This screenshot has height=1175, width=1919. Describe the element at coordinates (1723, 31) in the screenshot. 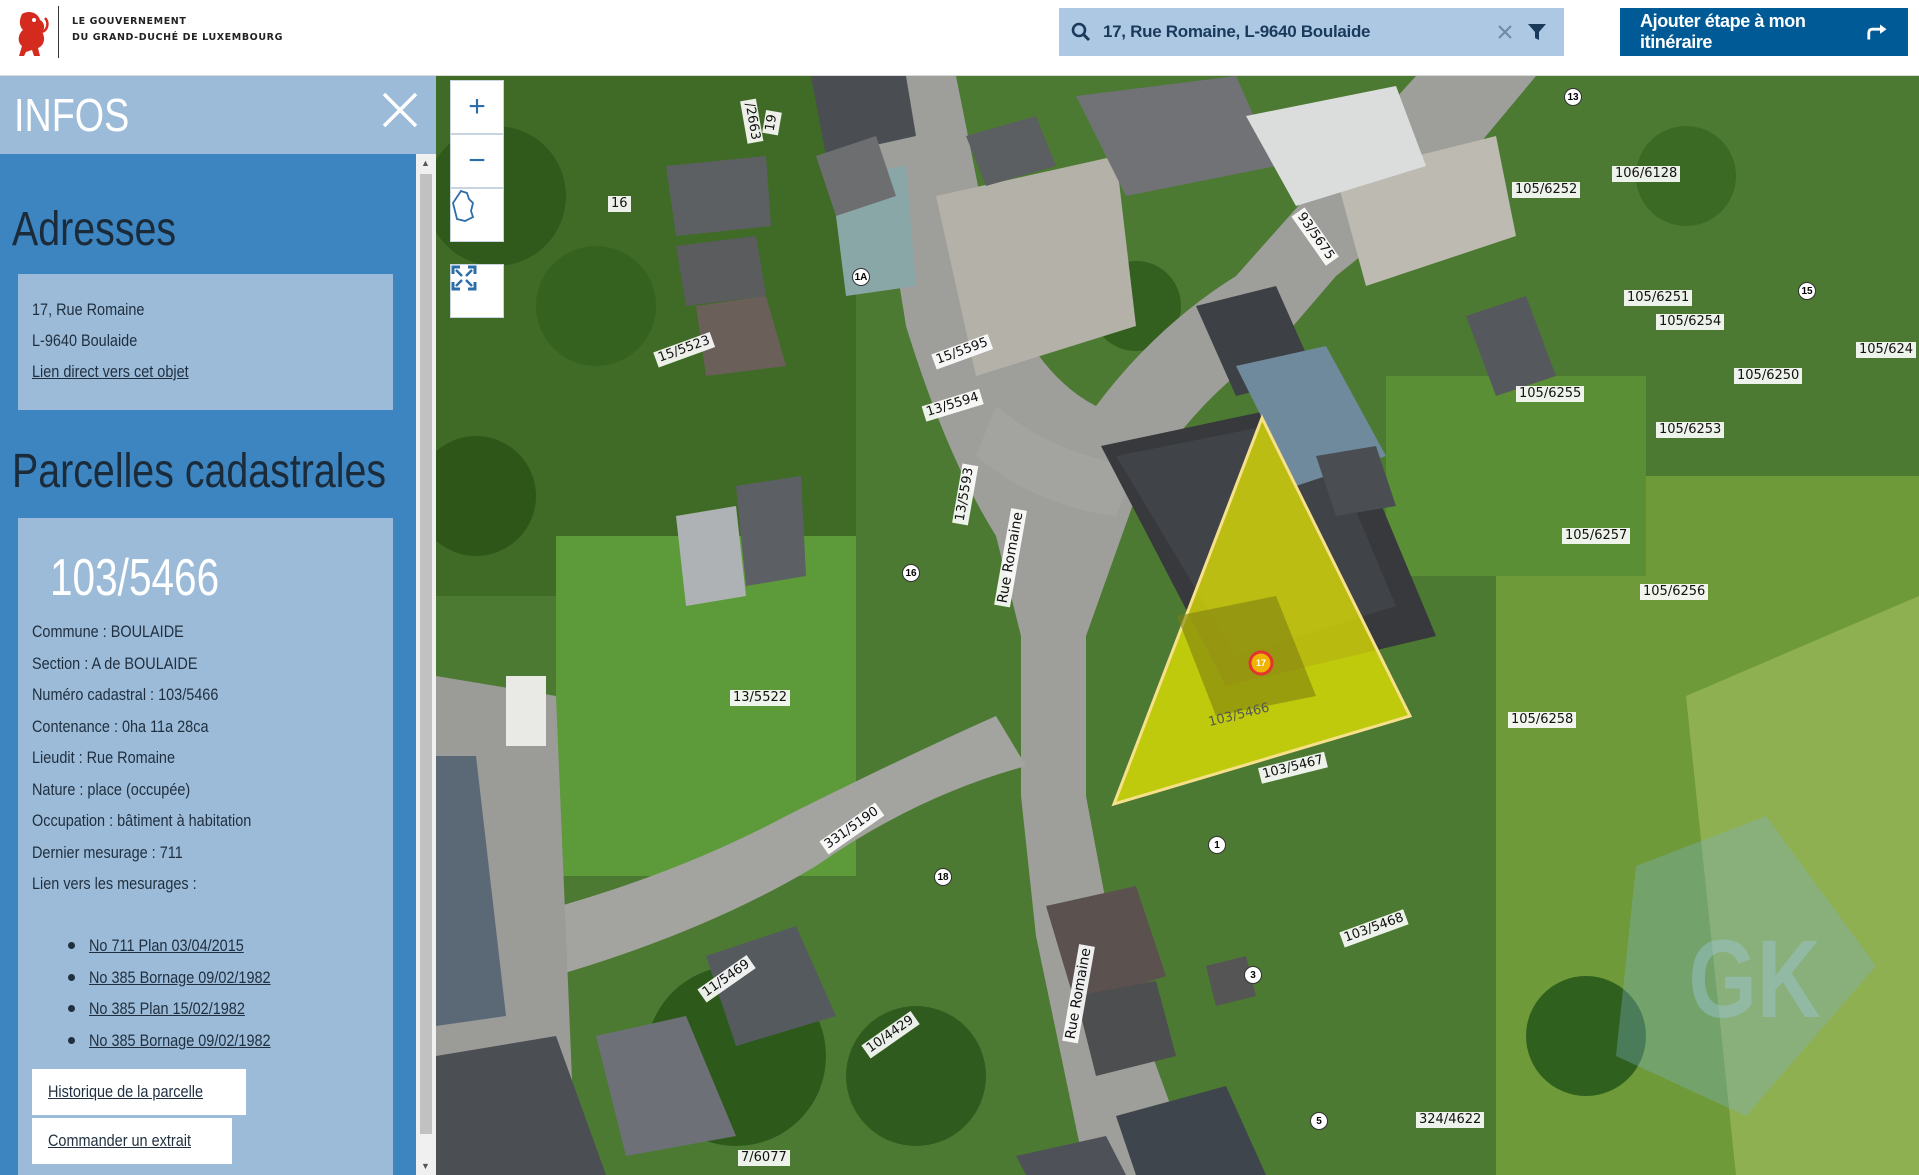

I see `itinerary-label: Ajouter étape à mon itinéraire` at that location.